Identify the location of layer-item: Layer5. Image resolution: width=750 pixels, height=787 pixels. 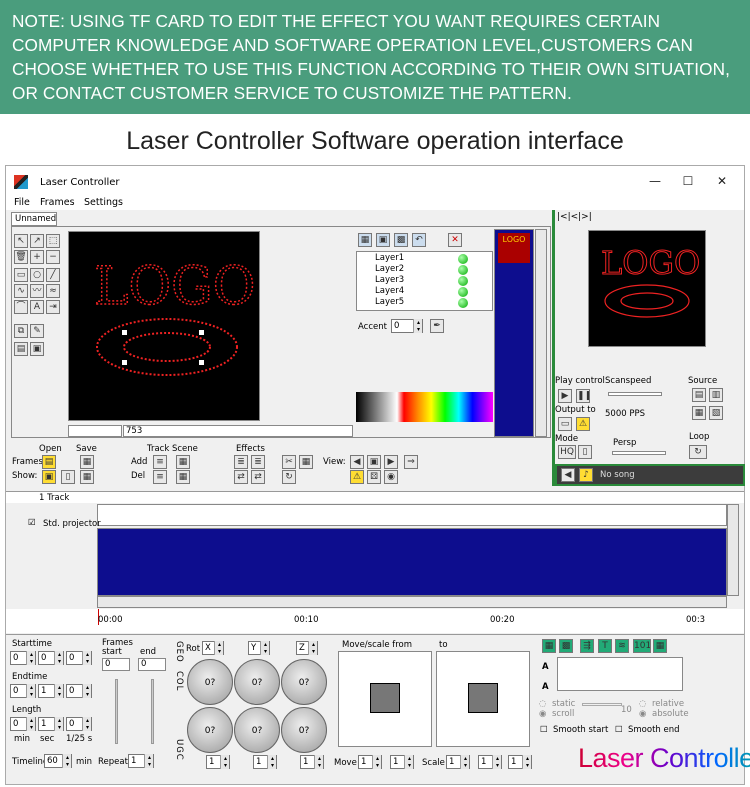
(389, 302).